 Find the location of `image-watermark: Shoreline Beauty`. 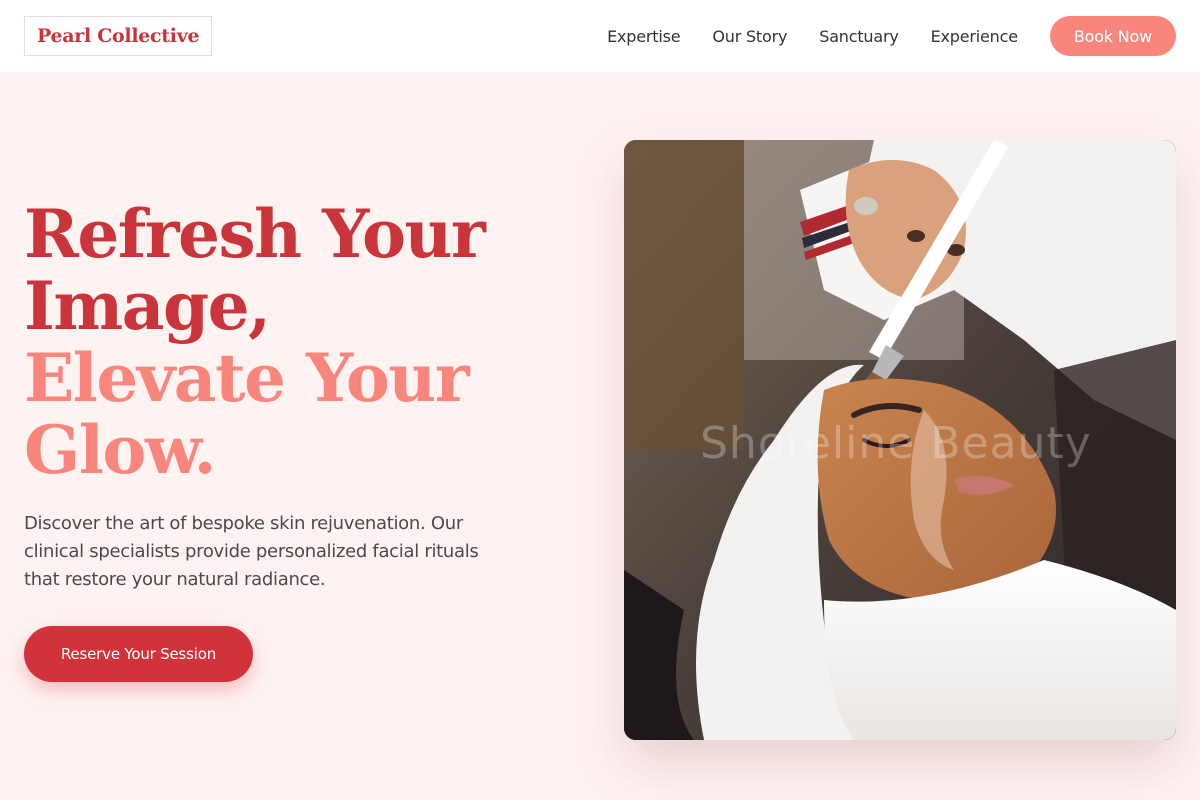

image-watermark: Shoreline Beauty is located at coordinates (896, 443).